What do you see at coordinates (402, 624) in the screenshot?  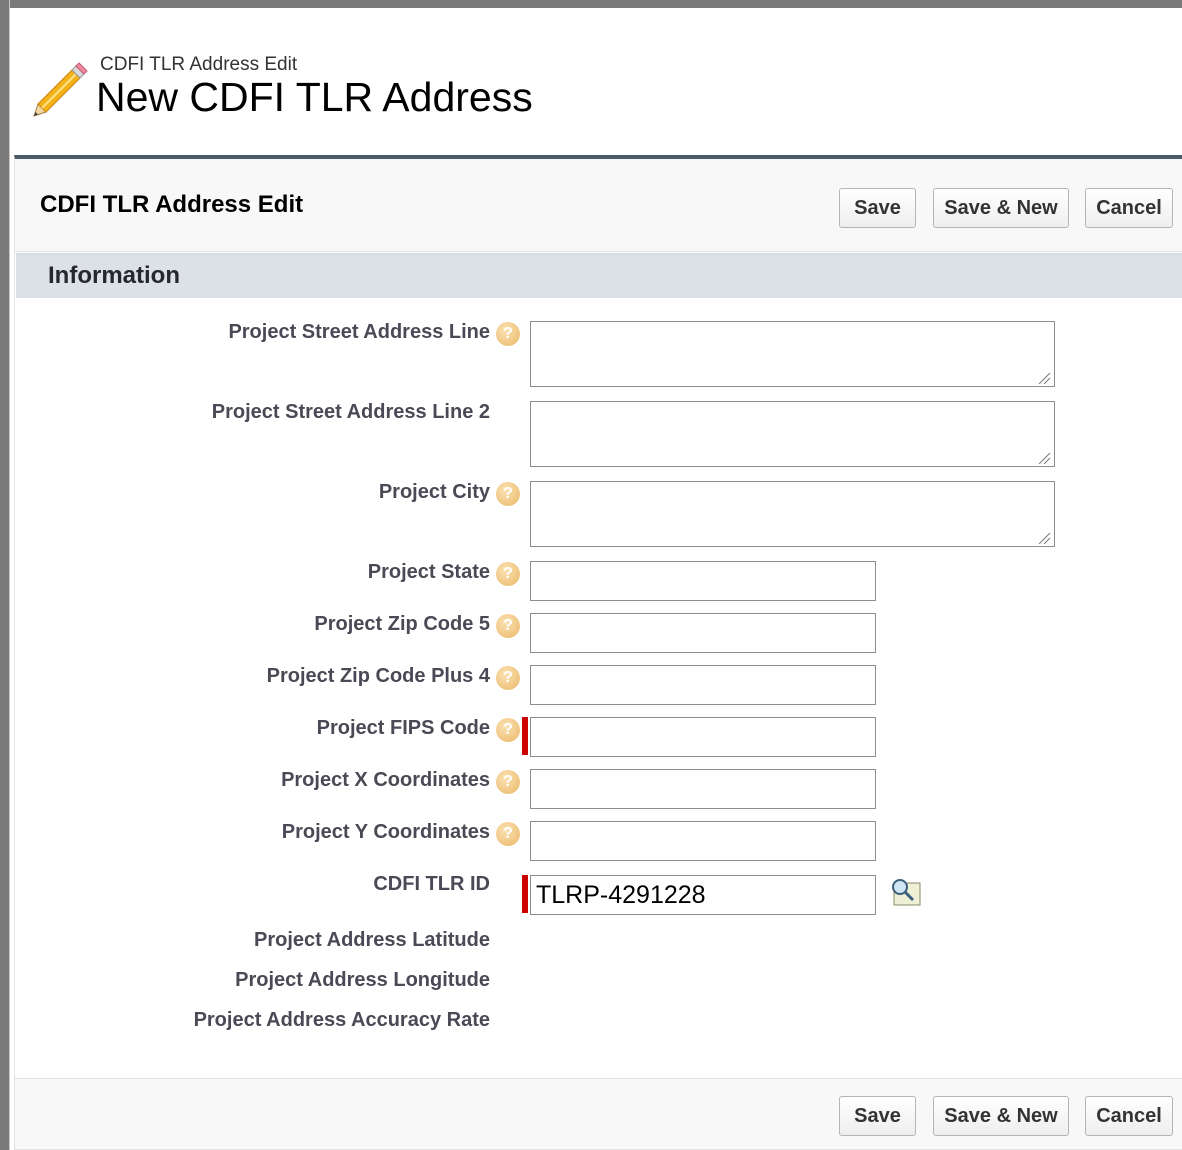 I see `zip5-label: Project Zip Code 5` at bounding box center [402, 624].